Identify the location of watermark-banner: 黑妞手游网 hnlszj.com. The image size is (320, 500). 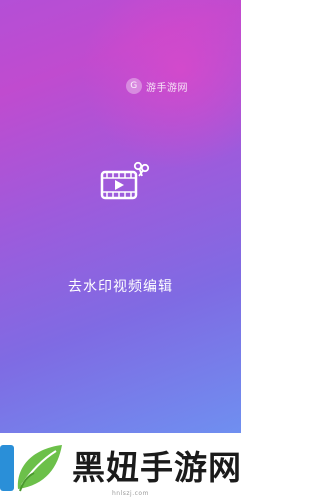
(120, 466).